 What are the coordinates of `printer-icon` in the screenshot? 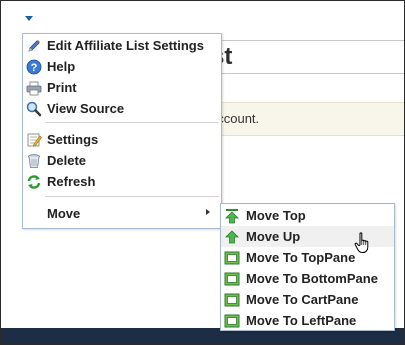 It's located at (34, 88).